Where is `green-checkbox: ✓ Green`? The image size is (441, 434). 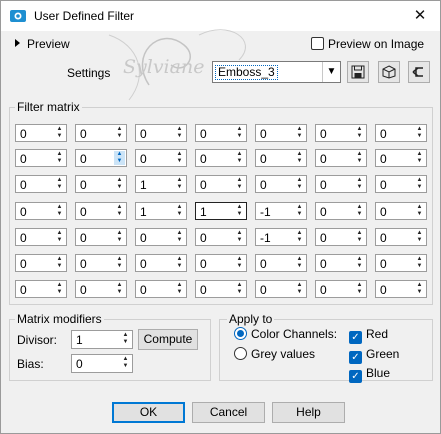
green-checkbox: ✓ Green is located at coordinates (374, 355).